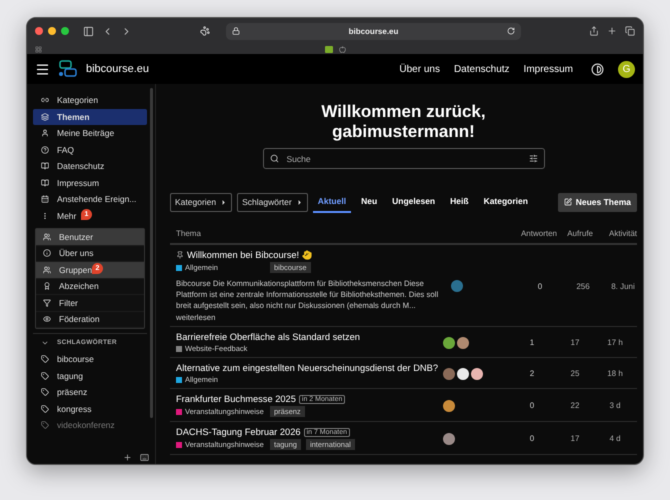 The height and width of the screenshot is (500, 670). What do you see at coordinates (583, 286) in the screenshot?
I see `views-count: 256` at bounding box center [583, 286].